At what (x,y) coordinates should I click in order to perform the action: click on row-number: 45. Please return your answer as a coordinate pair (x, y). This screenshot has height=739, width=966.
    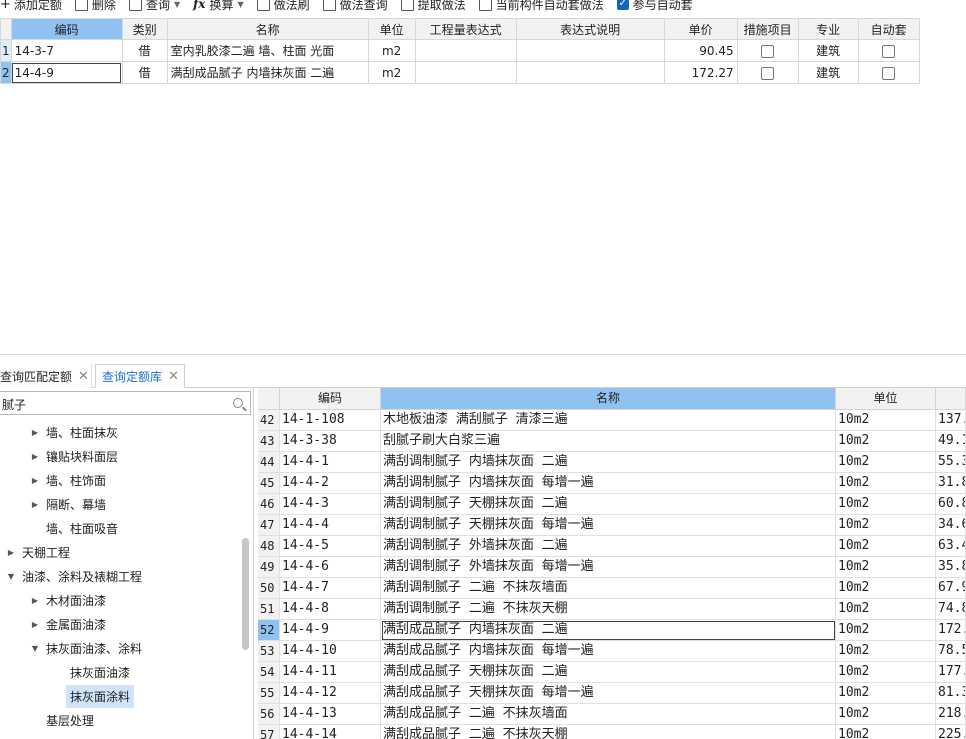
    Looking at the image, I should click on (269, 483).